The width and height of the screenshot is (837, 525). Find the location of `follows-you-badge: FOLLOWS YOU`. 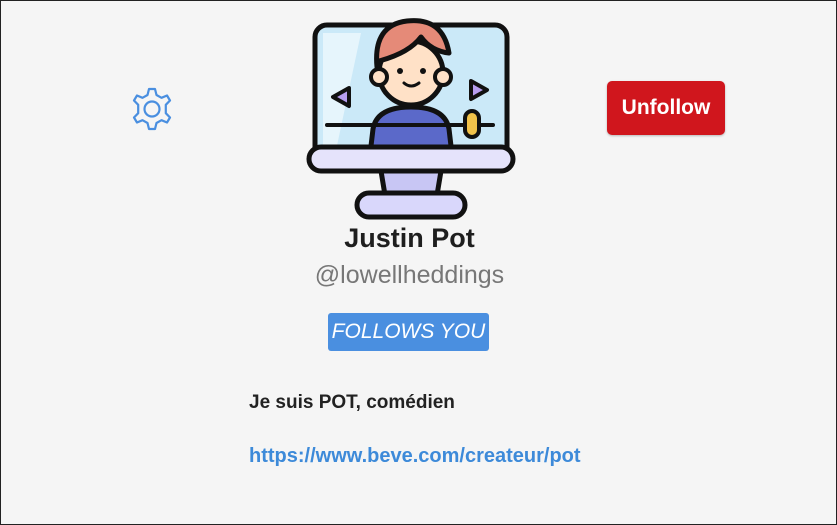

follows-you-badge: FOLLOWS YOU is located at coordinates (408, 332).